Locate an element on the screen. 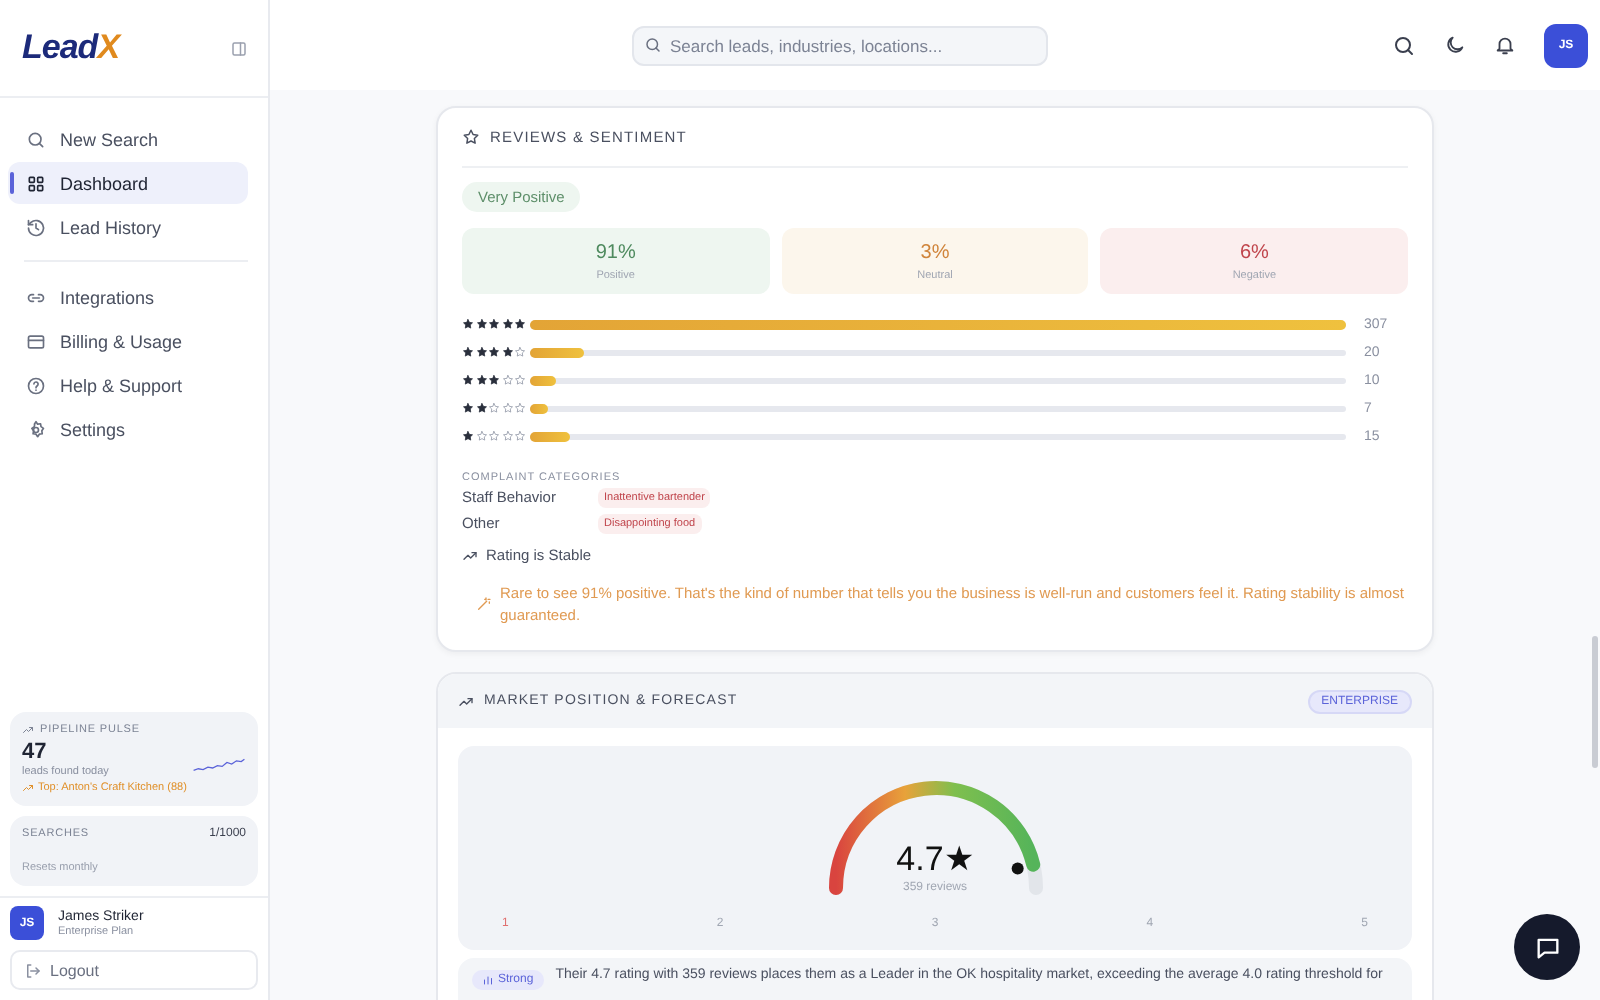 The image size is (1600, 1000). filled-star-icon is located at coordinates (468, 436).